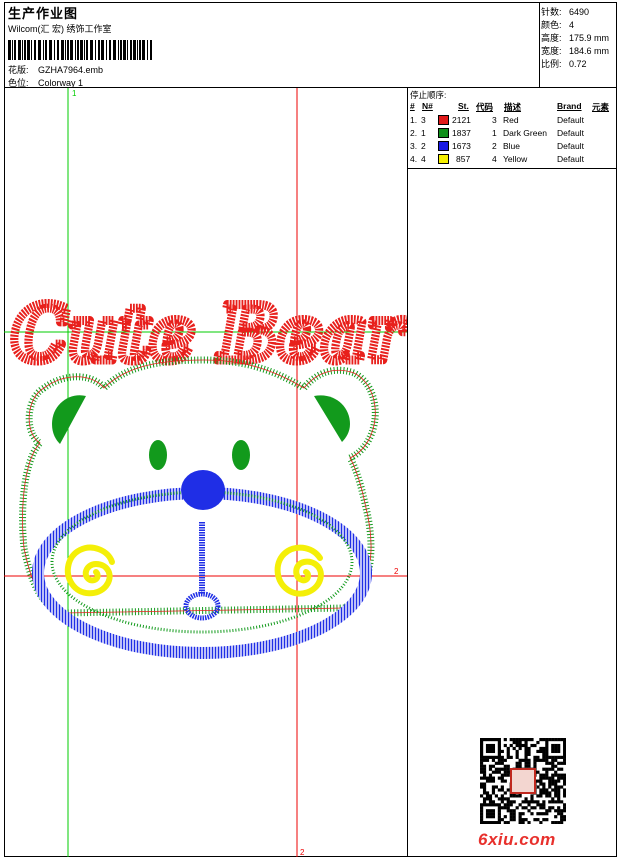  Describe the element at coordinates (203, 490) in the screenshot. I see `nose` at that location.